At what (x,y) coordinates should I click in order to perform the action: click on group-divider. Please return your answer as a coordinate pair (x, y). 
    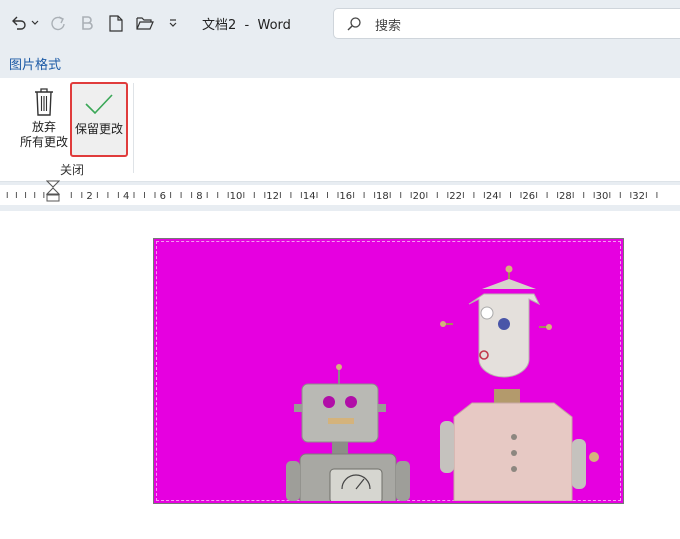
    Looking at the image, I should click on (133, 128).